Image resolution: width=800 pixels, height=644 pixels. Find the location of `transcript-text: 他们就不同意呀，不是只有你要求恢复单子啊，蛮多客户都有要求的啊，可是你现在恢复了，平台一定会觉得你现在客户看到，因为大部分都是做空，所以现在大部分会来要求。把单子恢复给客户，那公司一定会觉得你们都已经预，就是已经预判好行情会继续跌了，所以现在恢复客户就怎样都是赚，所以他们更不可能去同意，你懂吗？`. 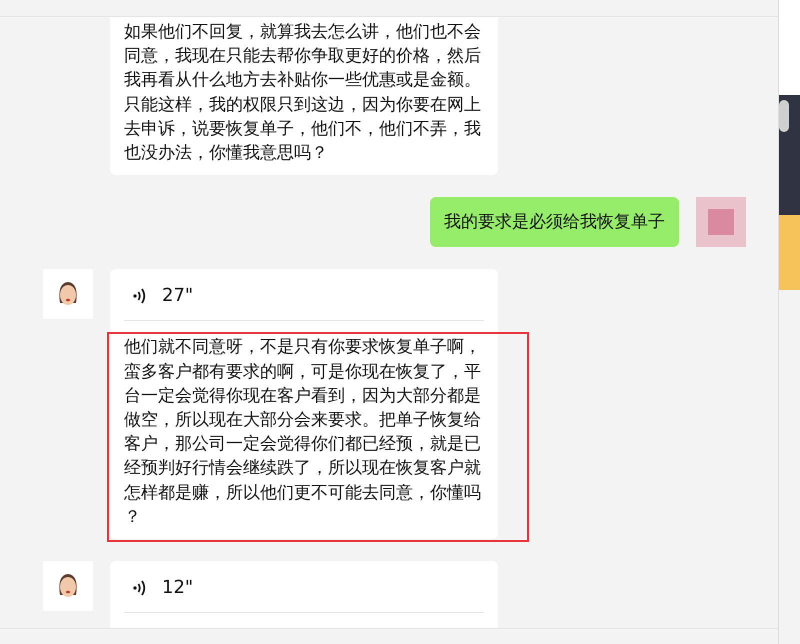

transcript-text: 他们就不同意呀，不是只有你要求恢复单子啊，蛮多客户都有要求的啊，可是你现在恢复了，平台一定会觉得你现在客户看到，因为大部分都是做空，所以现在大部分会来要求。把单子恢复给客户，那公司一定会觉得你们都已经预，就是已经预判好行情会继续跌了，所以现在恢复客户就怎样都是赚，所以他们更不可能去同意，你懂吗？ is located at coordinates (303, 432).